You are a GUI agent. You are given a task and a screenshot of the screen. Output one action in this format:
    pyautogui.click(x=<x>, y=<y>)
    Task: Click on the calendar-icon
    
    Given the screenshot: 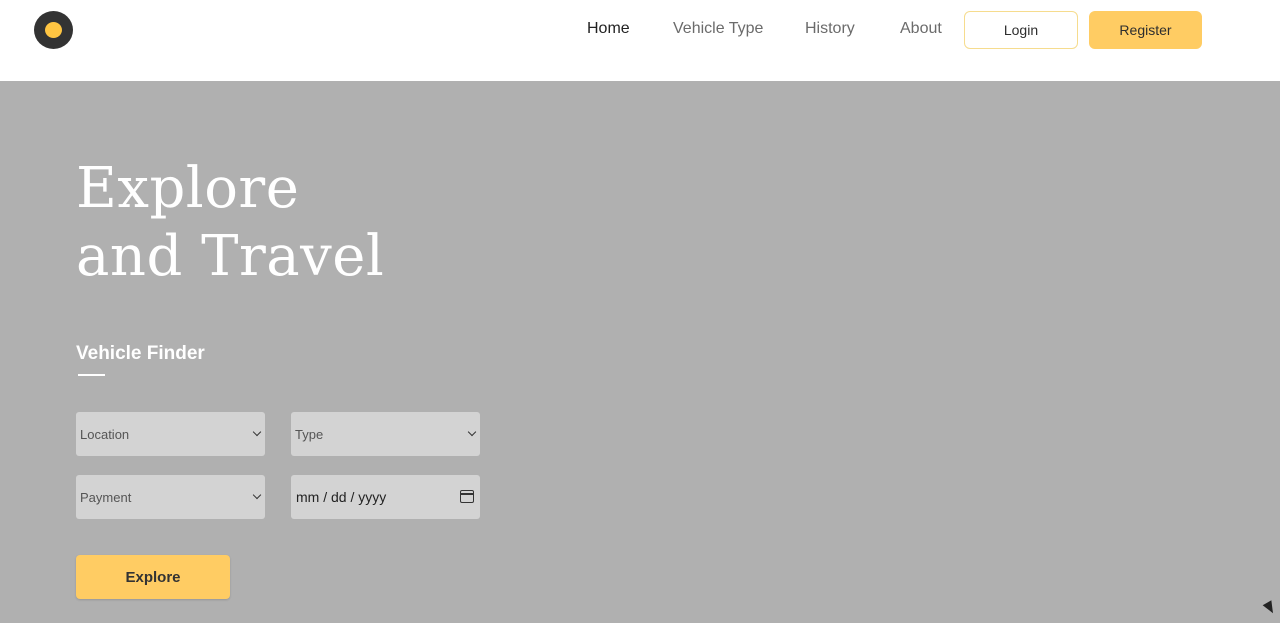 What is the action you would take?
    pyautogui.click(x=467, y=496)
    